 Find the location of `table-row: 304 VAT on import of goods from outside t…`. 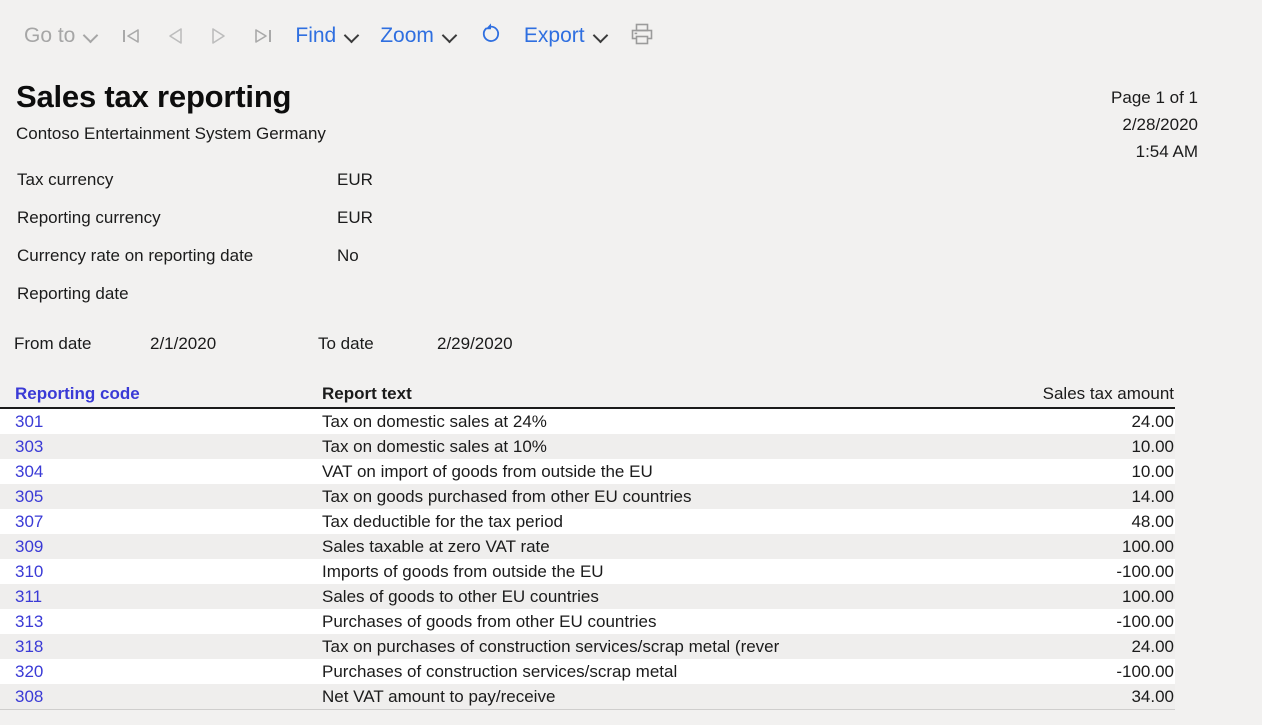

table-row: 304 VAT on import of goods from outside t… is located at coordinates (587, 471).